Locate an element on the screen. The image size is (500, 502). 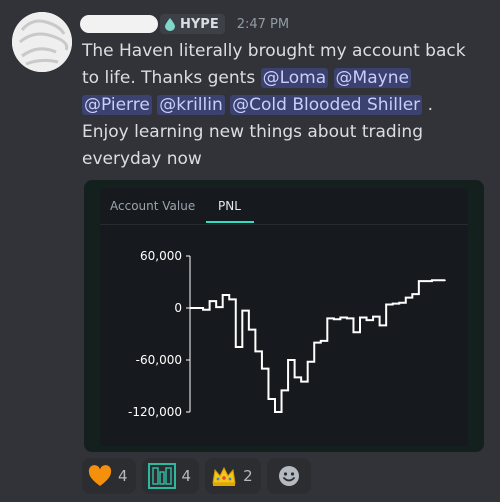
add-reaction-button is located at coordinates (288, 476).